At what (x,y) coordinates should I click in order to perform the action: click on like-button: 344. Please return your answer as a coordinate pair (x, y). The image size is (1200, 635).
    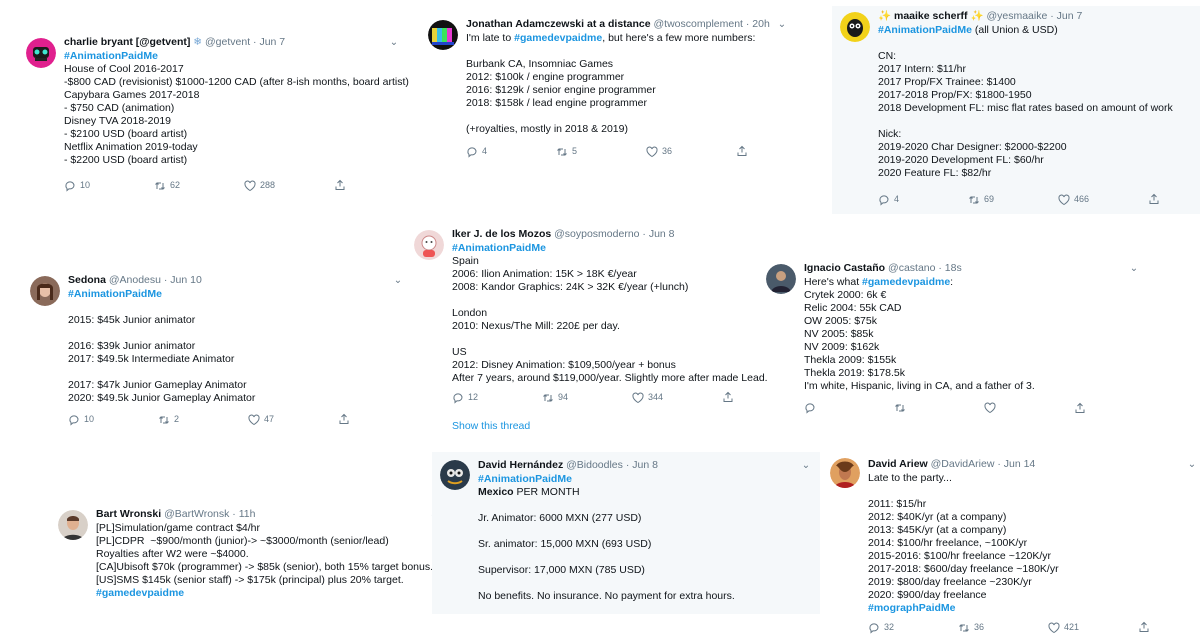
    Looking at the image, I should click on (647, 397).